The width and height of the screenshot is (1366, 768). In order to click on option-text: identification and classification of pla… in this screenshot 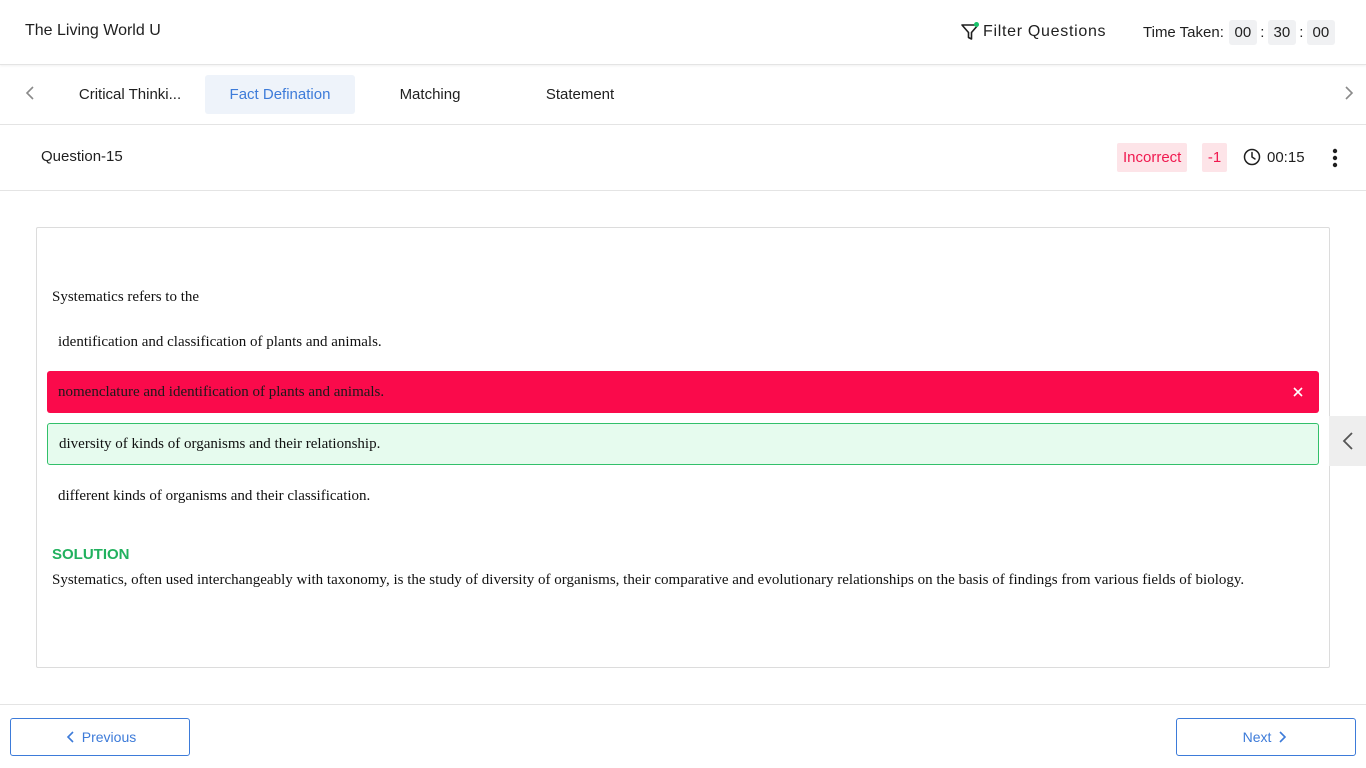, I will do `click(220, 341)`.